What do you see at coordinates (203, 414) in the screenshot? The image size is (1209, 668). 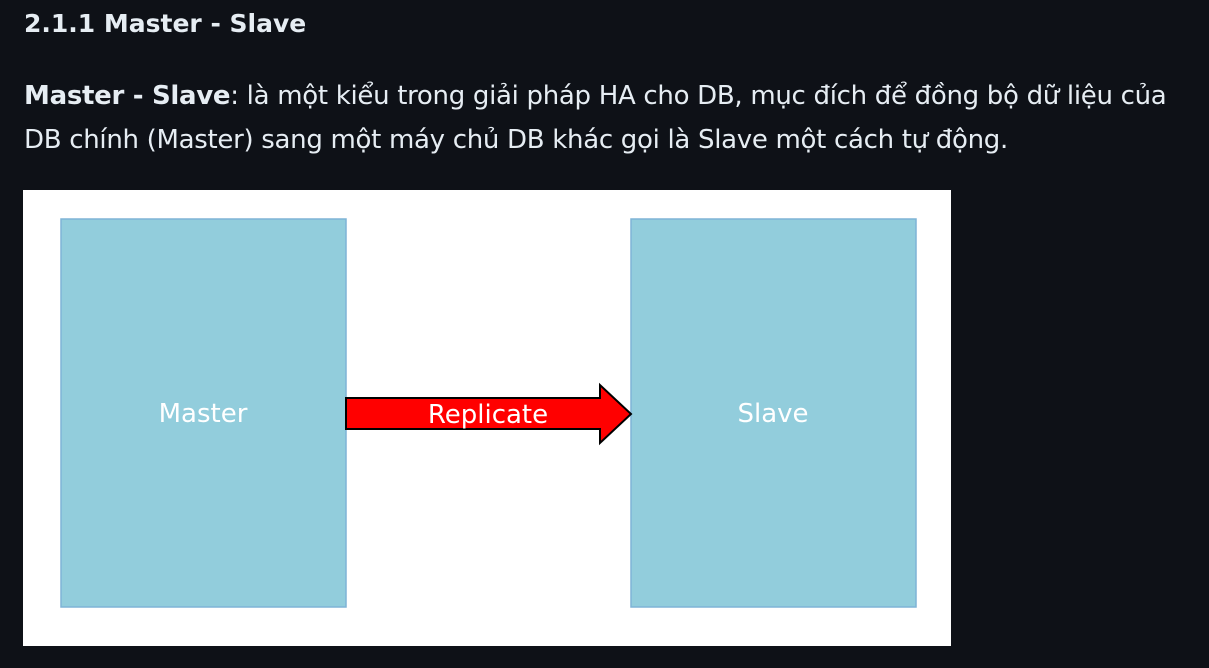 I see `master-label: Master` at bounding box center [203, 414].